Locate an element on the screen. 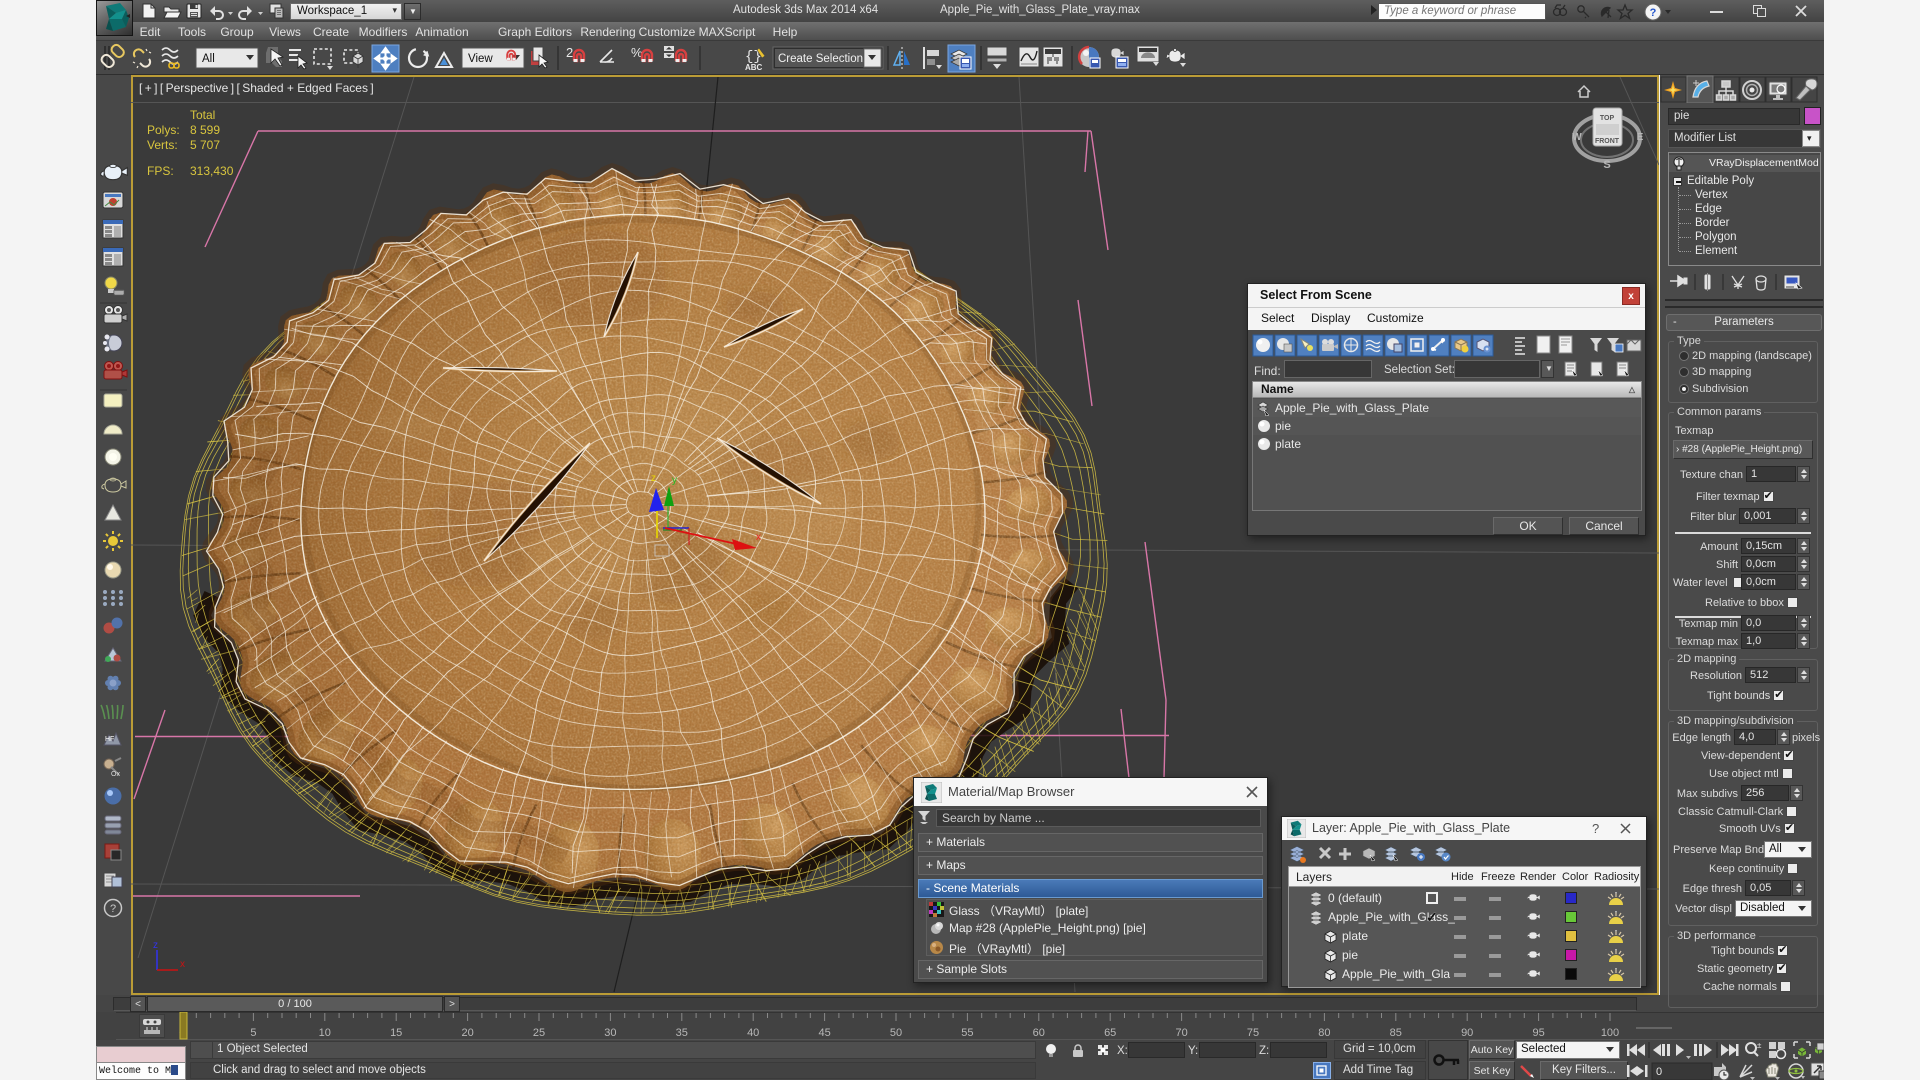 The width and height of the screenshot is (1920, 1080). svg-text: 90 is located at coordinates (1467, 1033).